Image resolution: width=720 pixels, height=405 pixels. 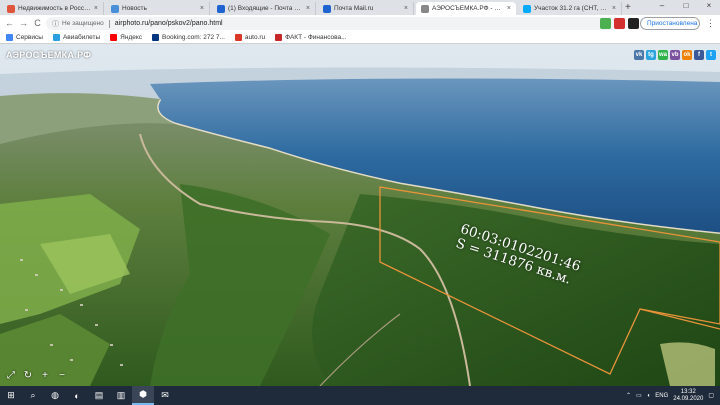 I want to click on share-buttons: vk tg wa vb ok f t, so click(x=675, y=55).